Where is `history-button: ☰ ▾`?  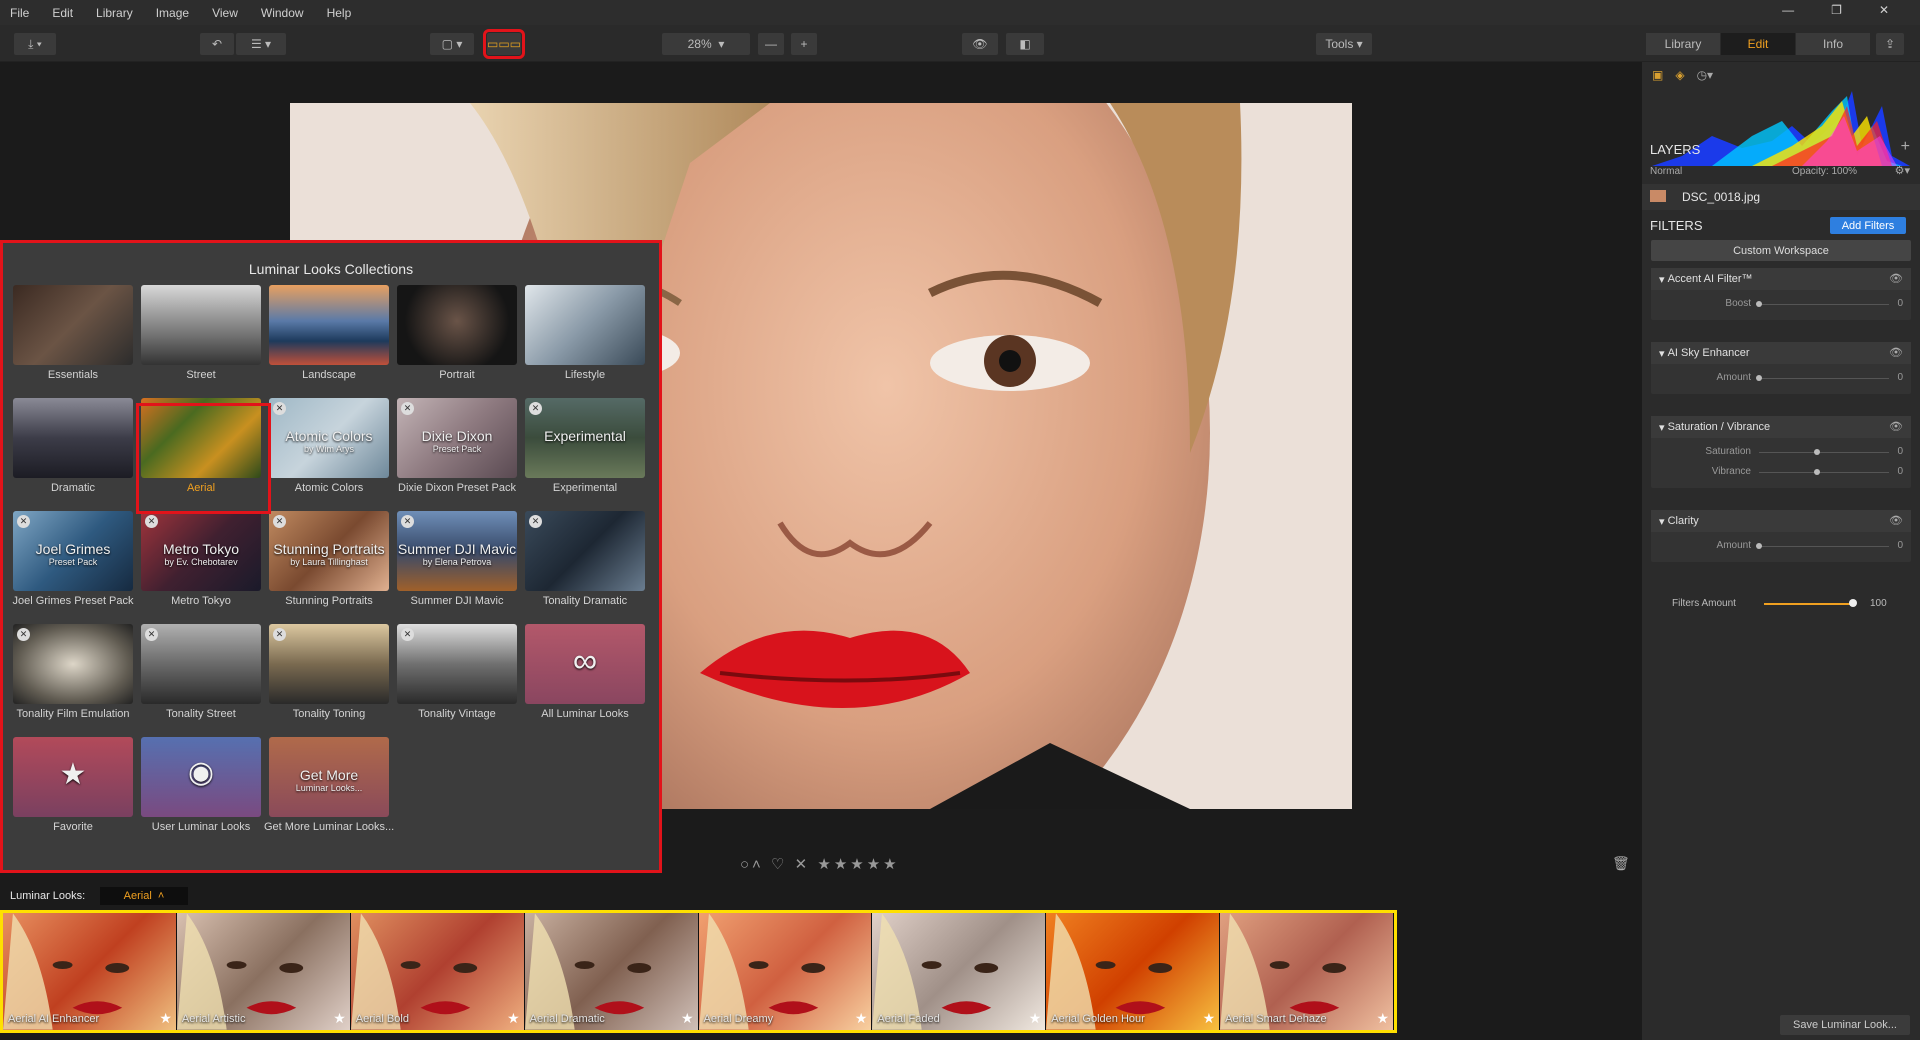 history-button: ☰ ▾ is located at coordinates (261, 44).